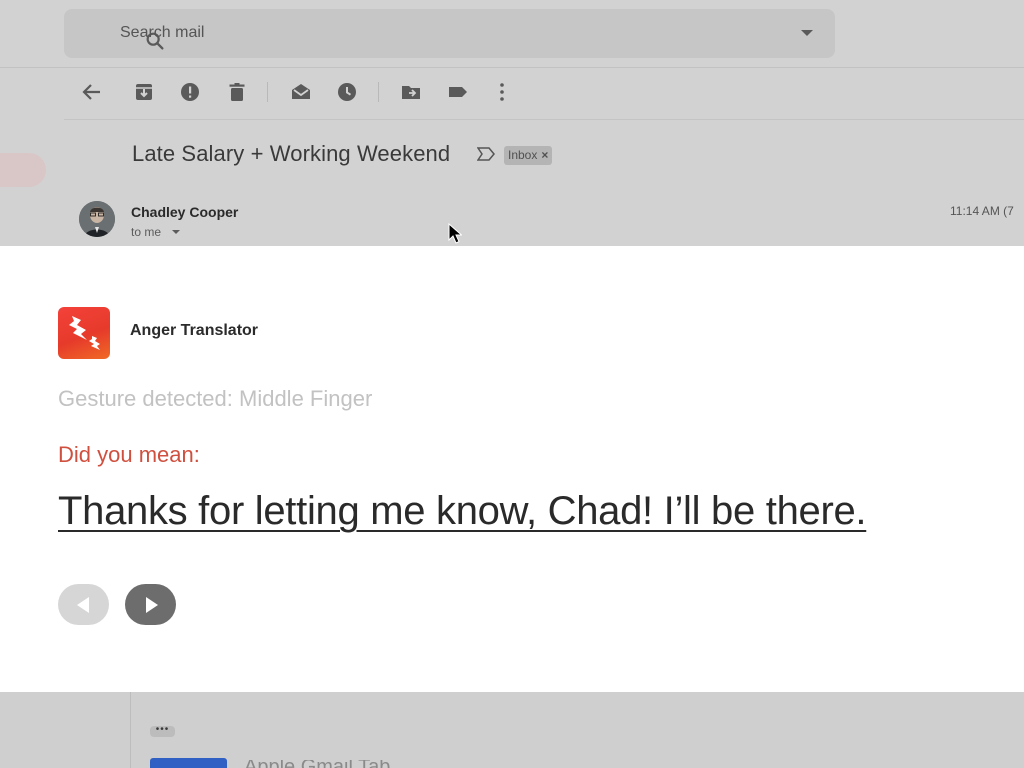 Image resolution: width=1024 pixels, height=768 pixels. I want to click on label-icon, so click(458, 92).